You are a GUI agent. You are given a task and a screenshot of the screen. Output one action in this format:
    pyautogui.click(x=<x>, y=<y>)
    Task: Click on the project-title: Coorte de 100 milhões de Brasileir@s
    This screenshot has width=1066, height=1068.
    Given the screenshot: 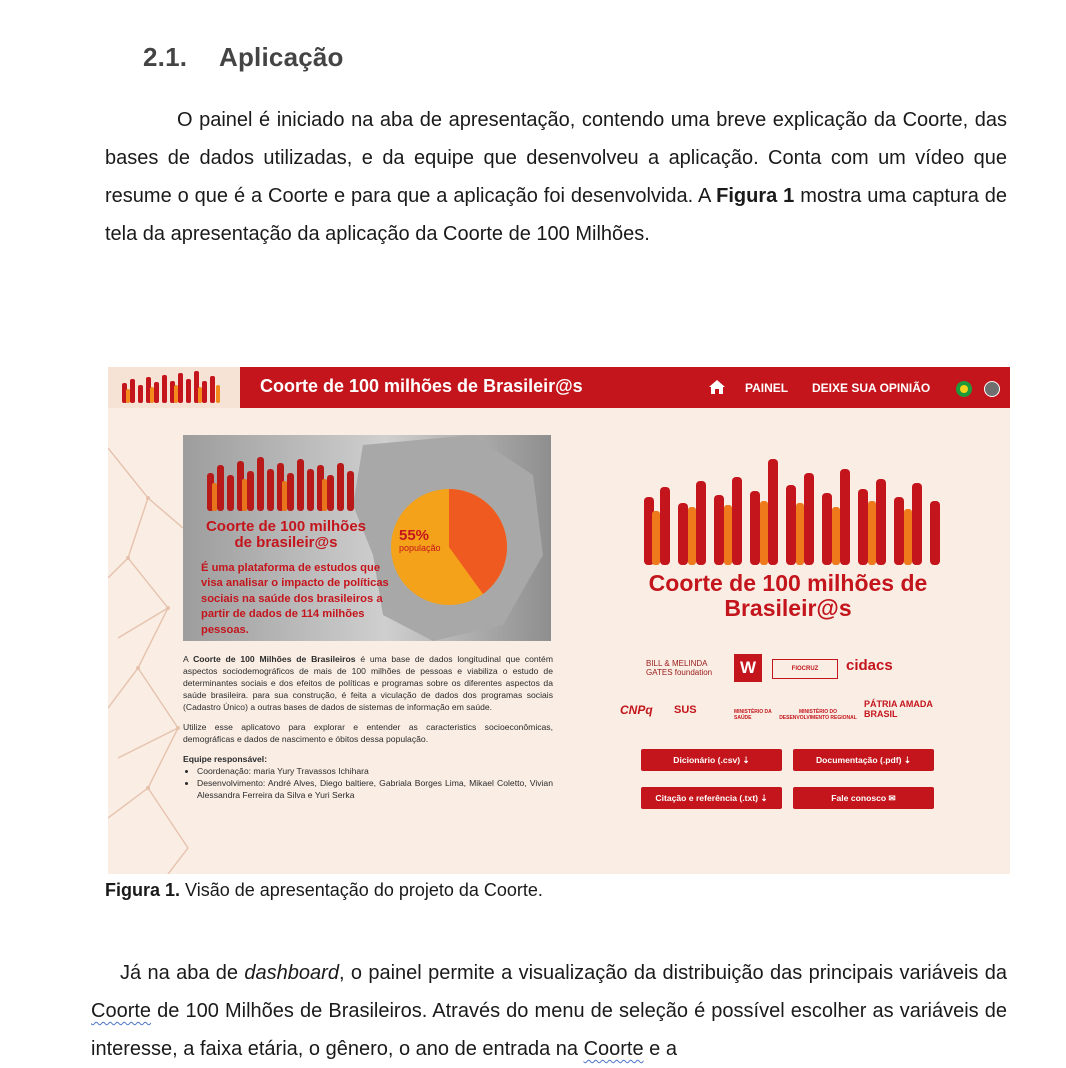 What is the action you would take?
    pyautogui.click(x=788, y=595)
    